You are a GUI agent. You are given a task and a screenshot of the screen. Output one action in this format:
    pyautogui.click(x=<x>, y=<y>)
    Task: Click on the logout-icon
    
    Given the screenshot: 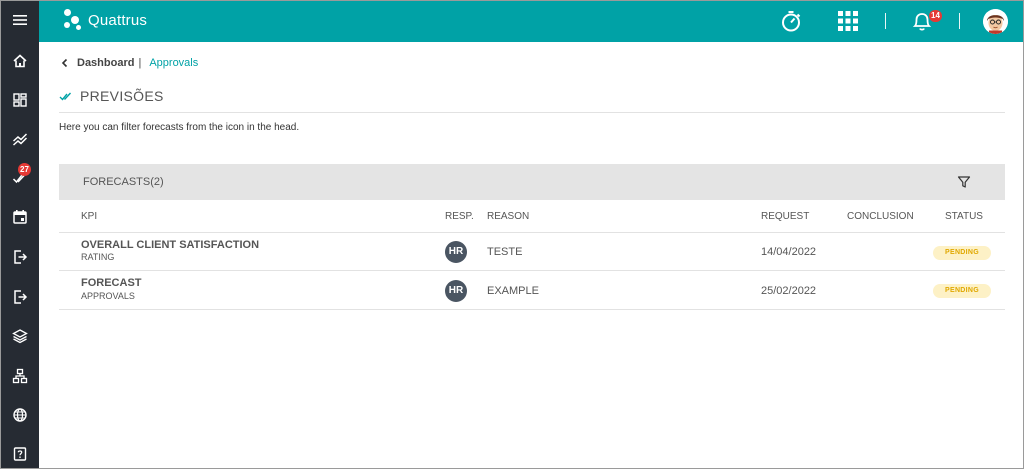 What is the action you would take?
    pyautogui.click(x=21, y=257)
    